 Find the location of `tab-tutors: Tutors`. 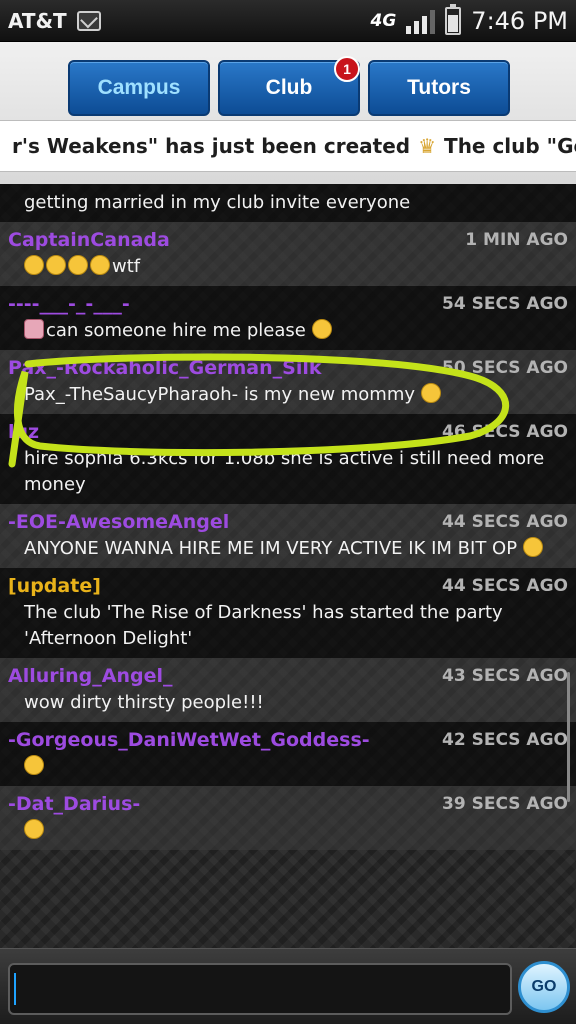

tab-tutors: Tutors is located at coordinates (439, 88).